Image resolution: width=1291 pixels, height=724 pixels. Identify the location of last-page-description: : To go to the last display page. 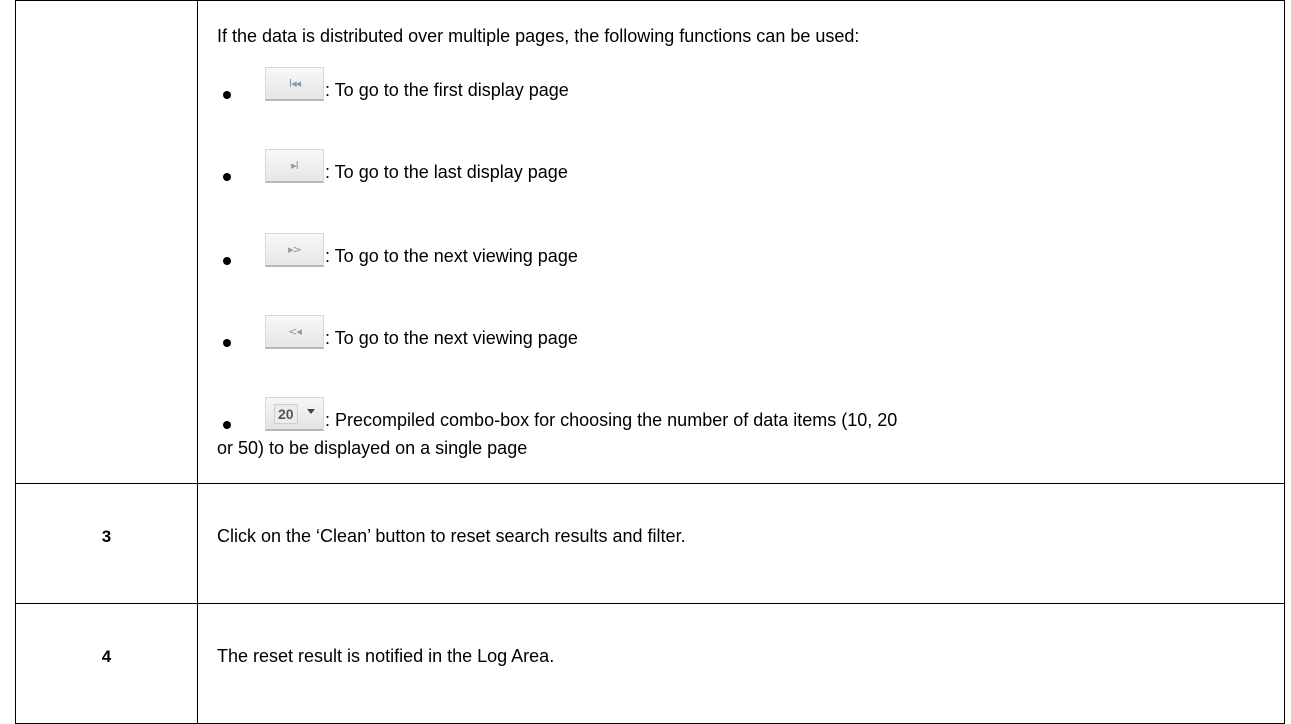
(446, 172).